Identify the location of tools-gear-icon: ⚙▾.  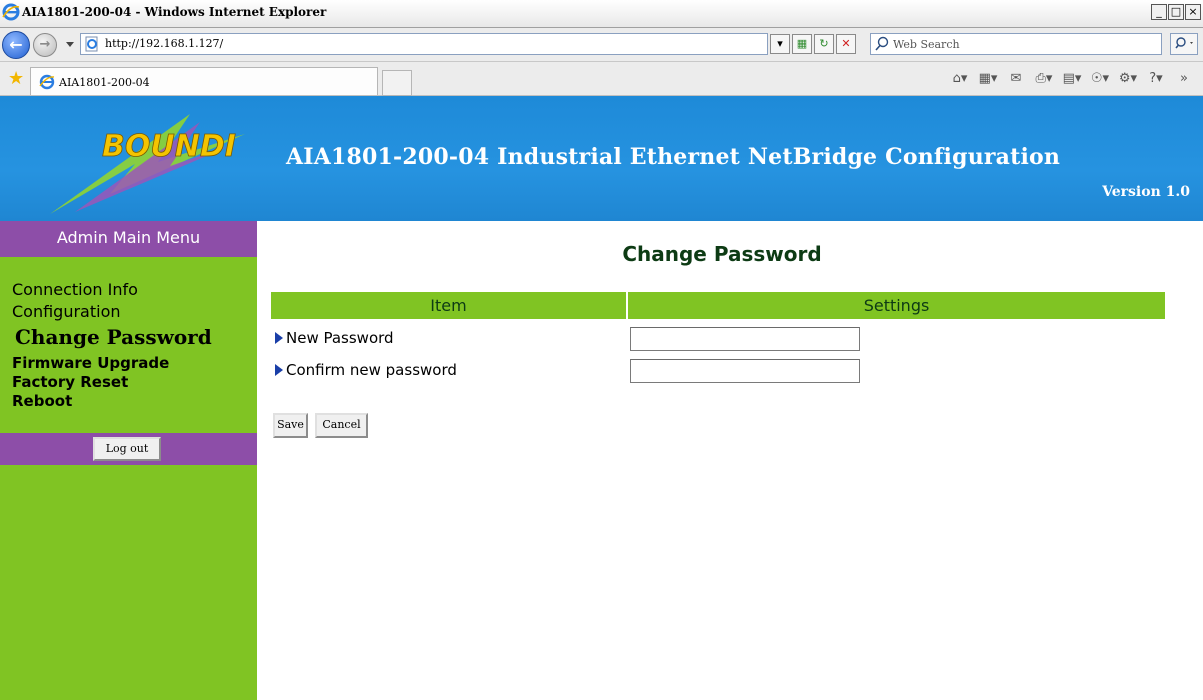
(1128, 79).